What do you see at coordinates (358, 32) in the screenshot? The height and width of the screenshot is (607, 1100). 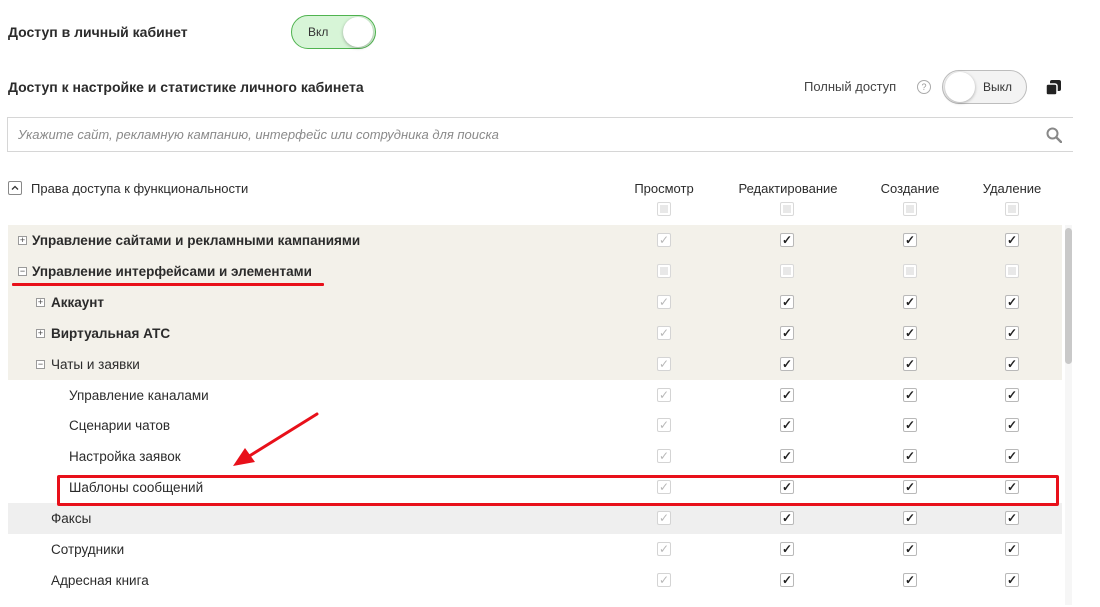 I see `access-toggle-knob` at bounding box center [358, 32].